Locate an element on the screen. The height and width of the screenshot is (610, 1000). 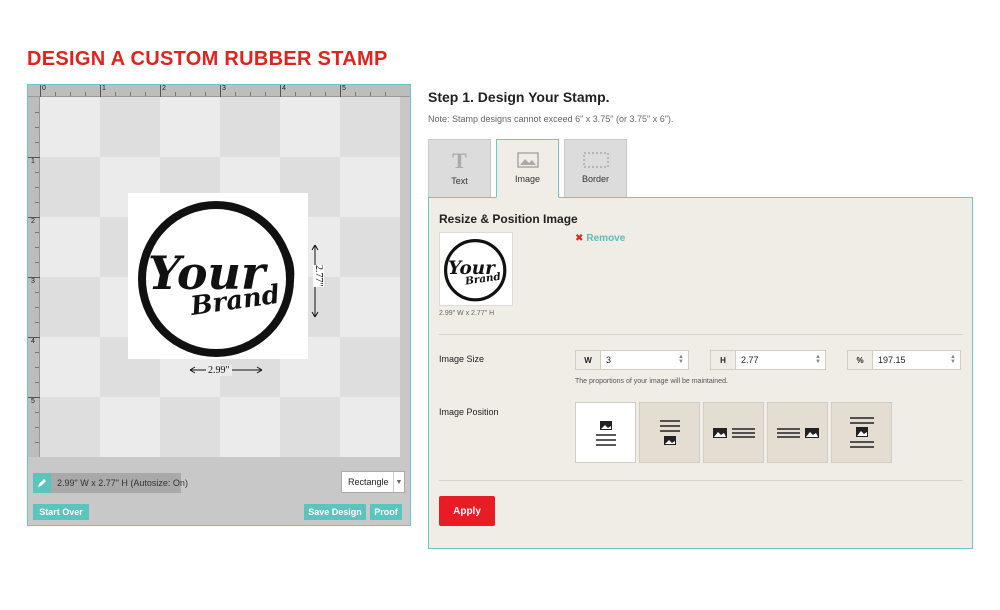
width-field: W 3 ▲ ▼ is located at coordinates (632, 360).